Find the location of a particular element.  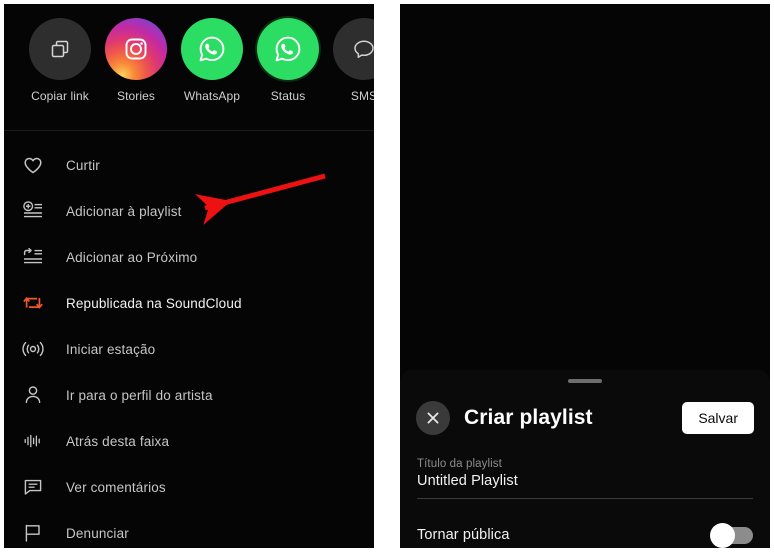

sms-circle is located at coordinates (353, 49).